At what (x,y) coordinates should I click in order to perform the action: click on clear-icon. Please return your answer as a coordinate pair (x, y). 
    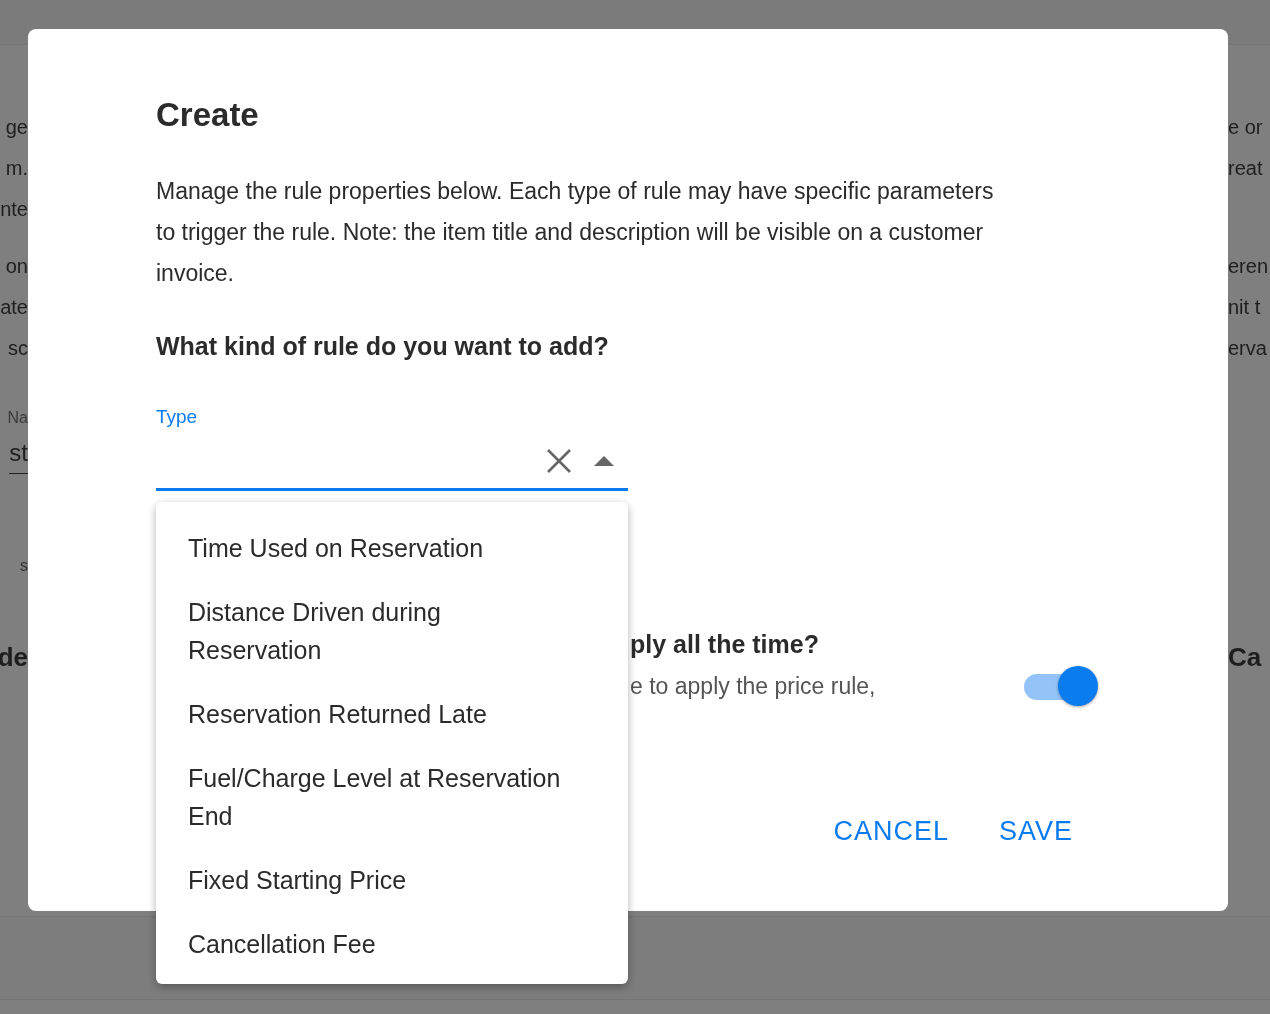
    Looking at the image, I should click on (559, 461).